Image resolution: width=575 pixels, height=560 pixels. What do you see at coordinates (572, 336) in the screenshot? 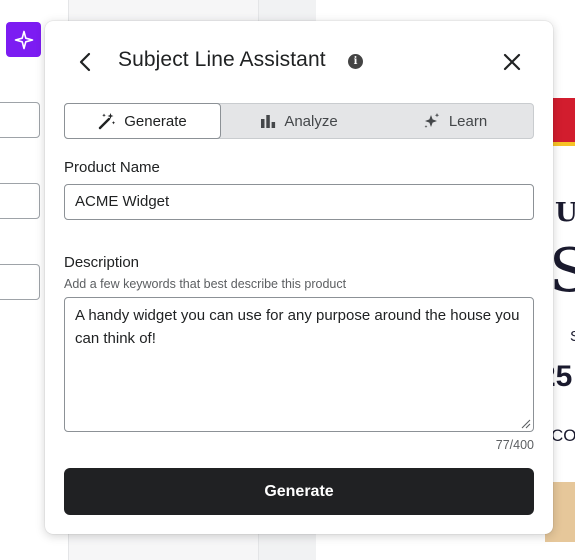
I see `email-text-fragment: S` at bounding box center [572, 336].